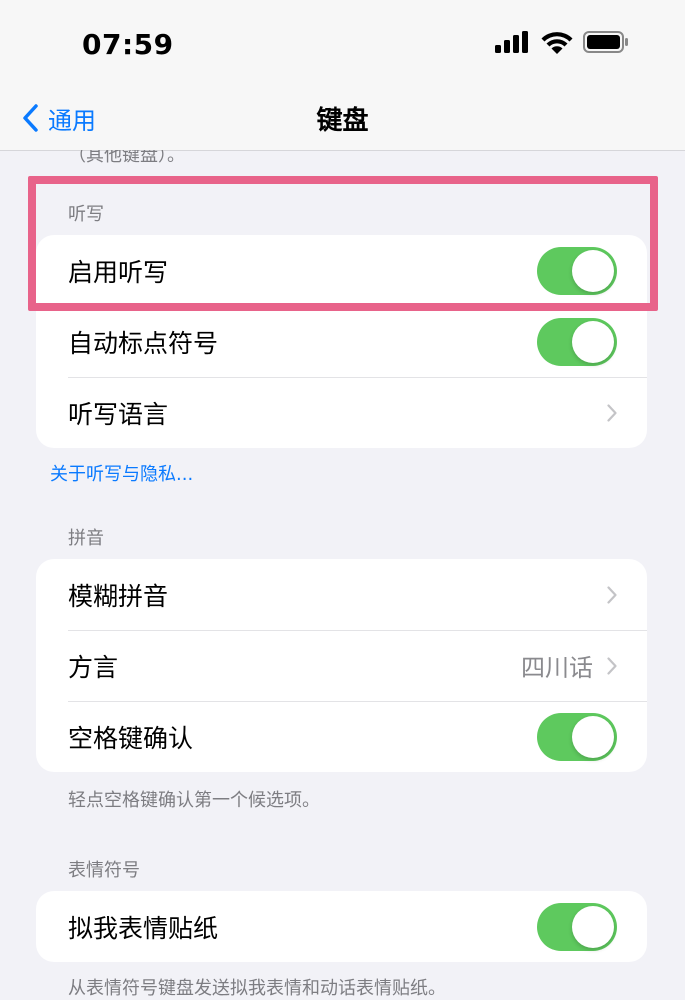  Describe the element at coordinates (143, 343) in the screenshot. I see `auto-punctuation-label: 自动标点符号` at that location.